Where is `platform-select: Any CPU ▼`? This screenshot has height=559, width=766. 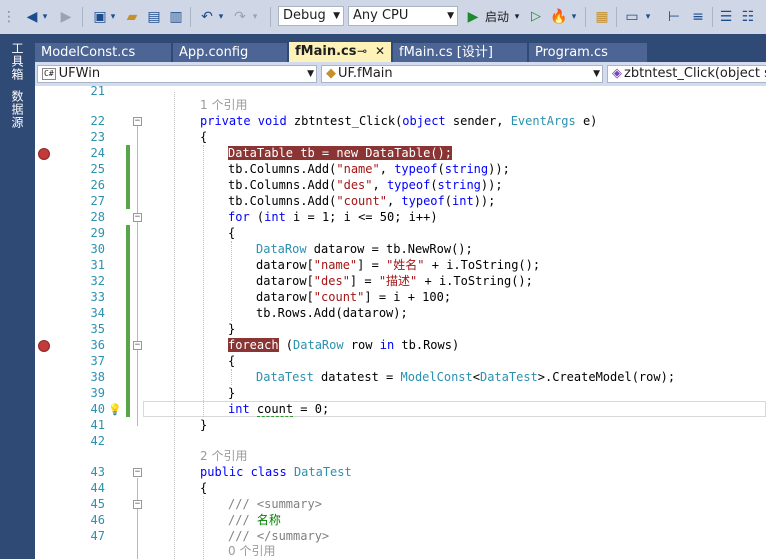 platform-select: Any CPU ▼ is located at coordinates (403, 16).